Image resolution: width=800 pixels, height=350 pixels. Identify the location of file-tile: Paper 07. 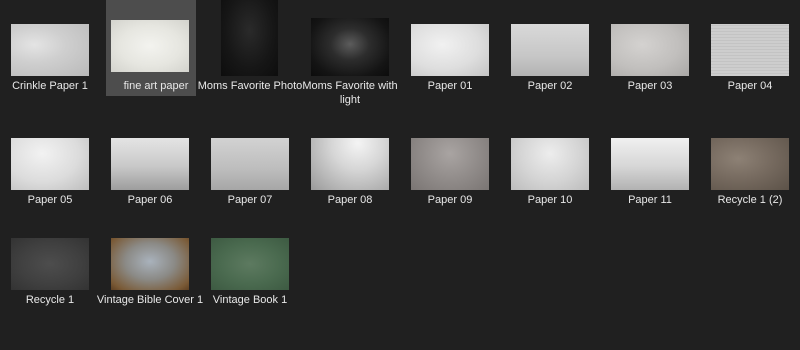
(245, 162).